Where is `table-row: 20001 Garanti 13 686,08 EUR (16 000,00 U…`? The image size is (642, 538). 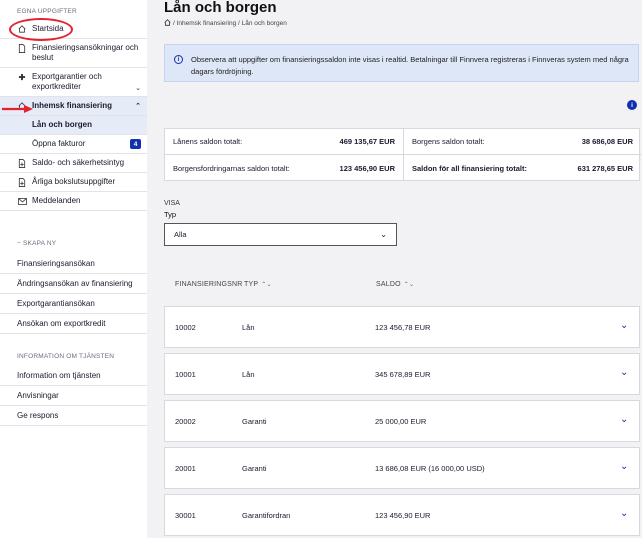
table-row: 20001 Garanti 13 686,08 EUR (16 000,00 U… is located at coordinates (402, 468).